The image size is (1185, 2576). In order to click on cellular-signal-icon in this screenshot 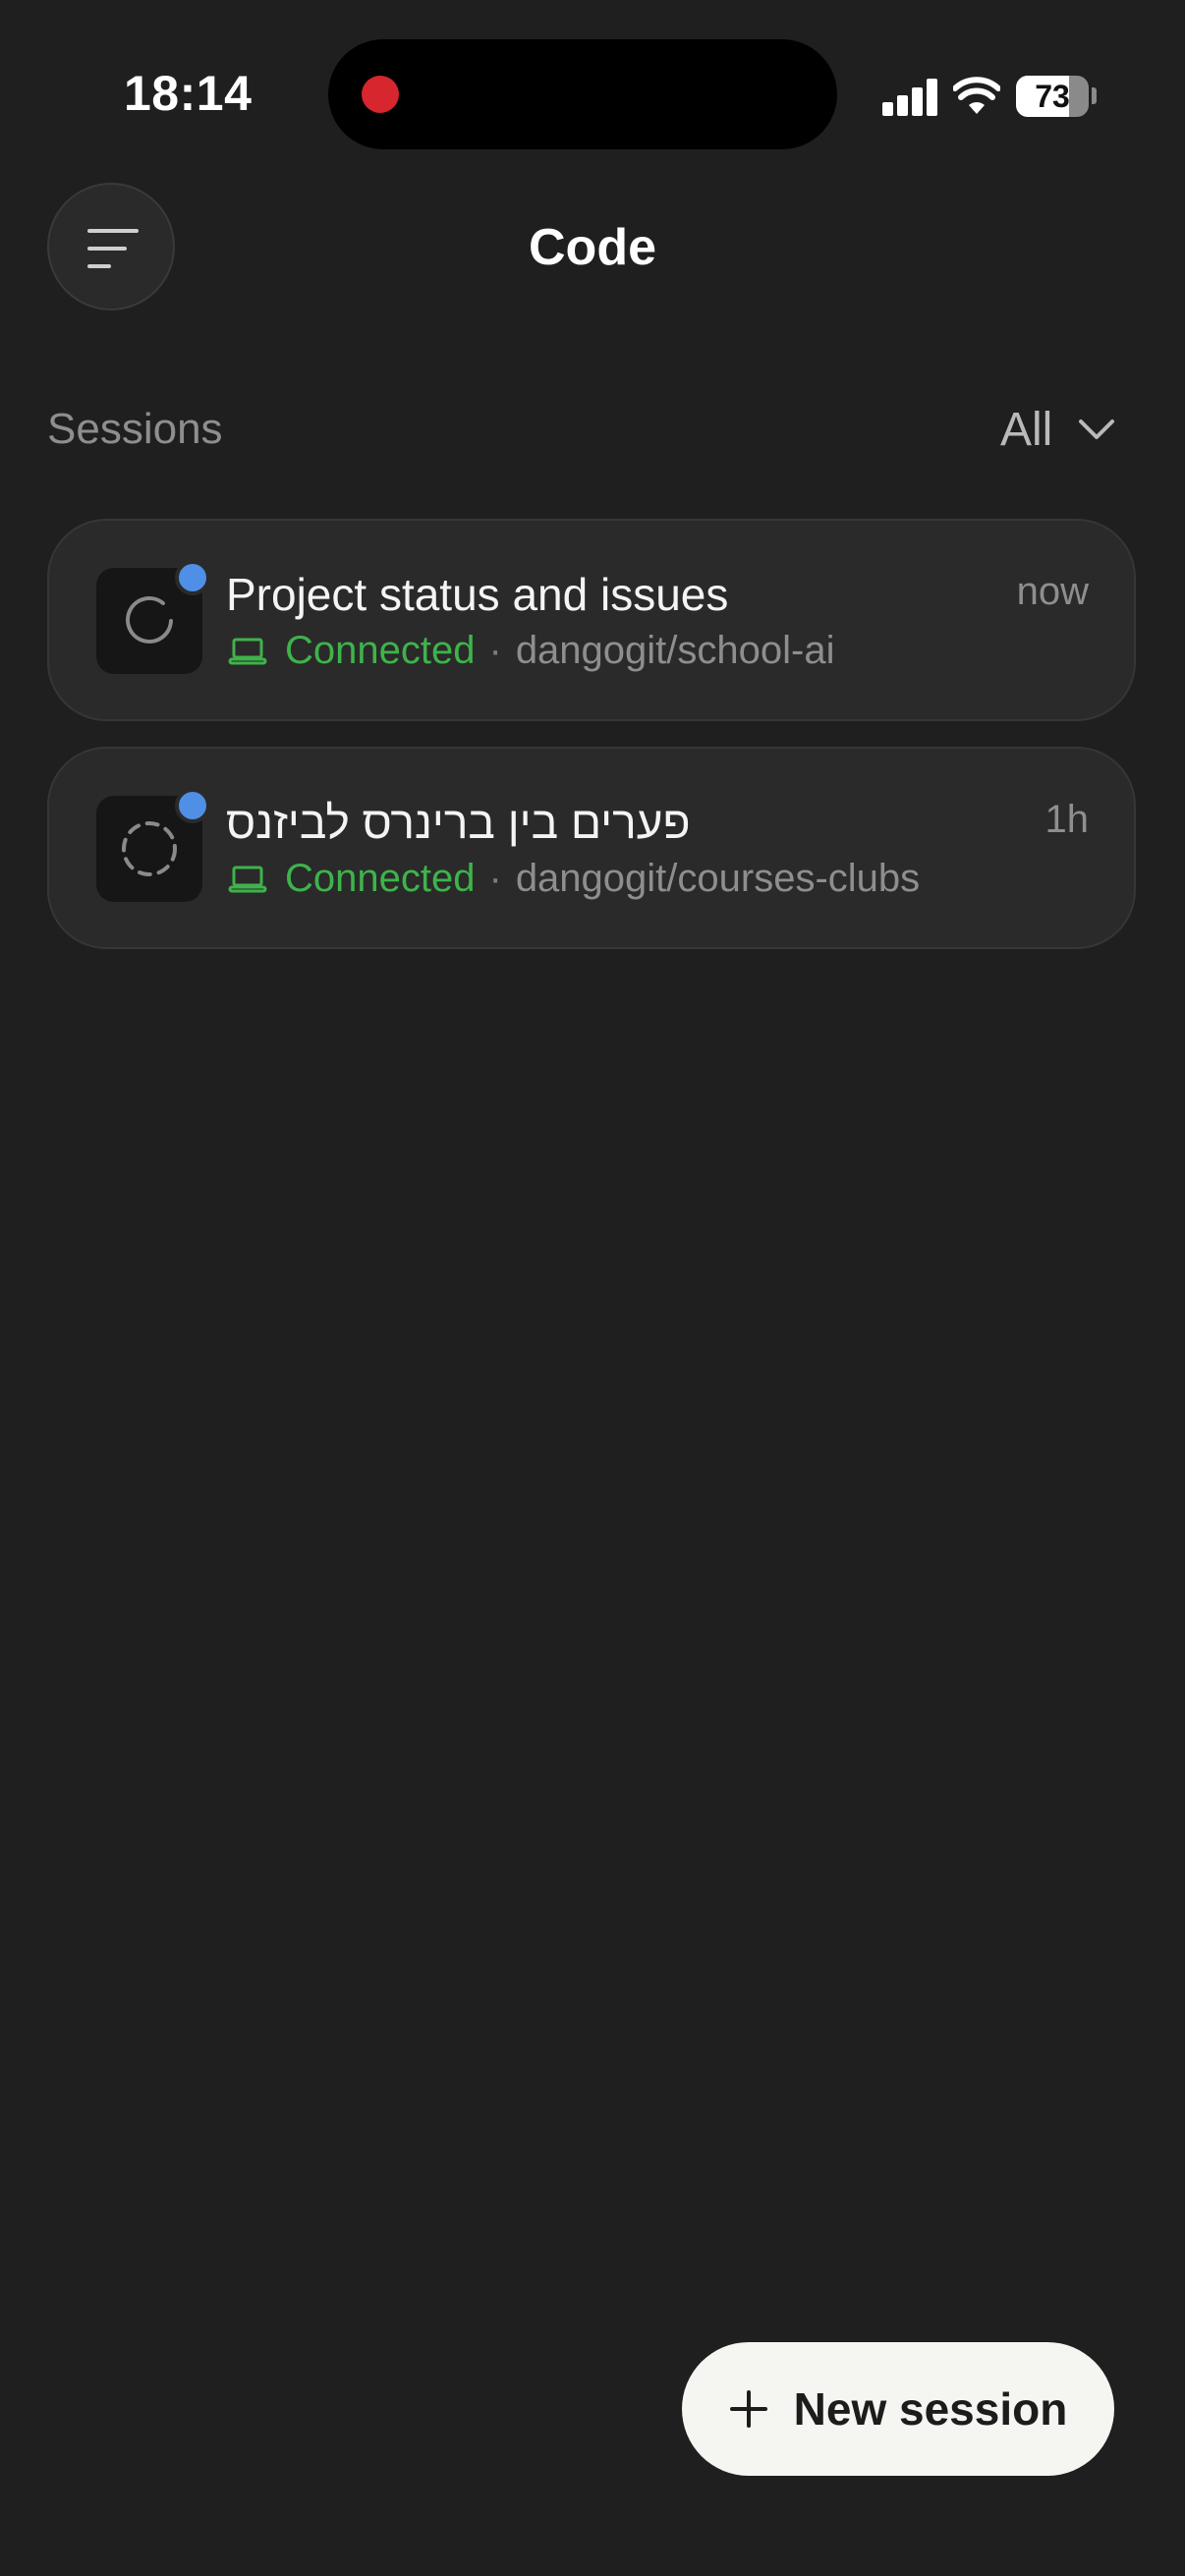, I will do `click(911, 97)`.